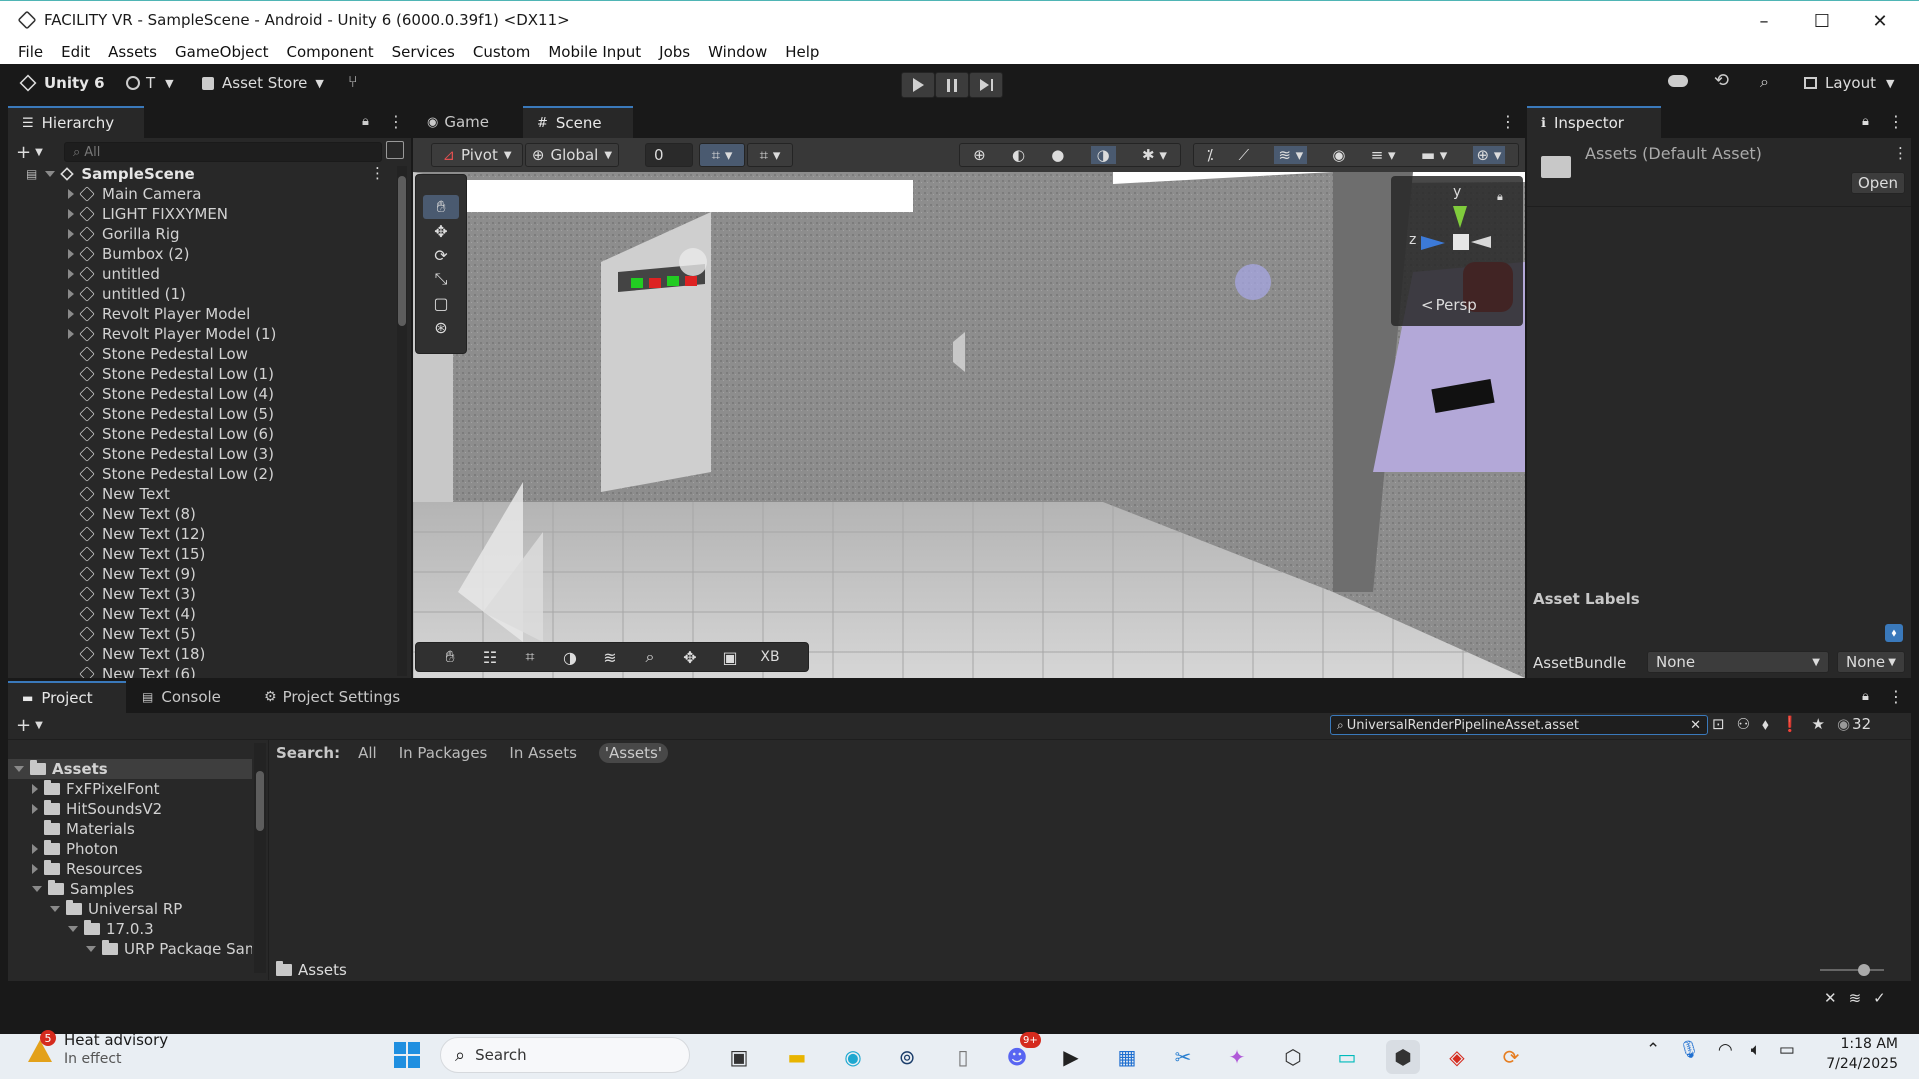  Describe the element at coordinates (130, 909) in the screenshot. I see `folder-tree-item: Universal RP` at that location.